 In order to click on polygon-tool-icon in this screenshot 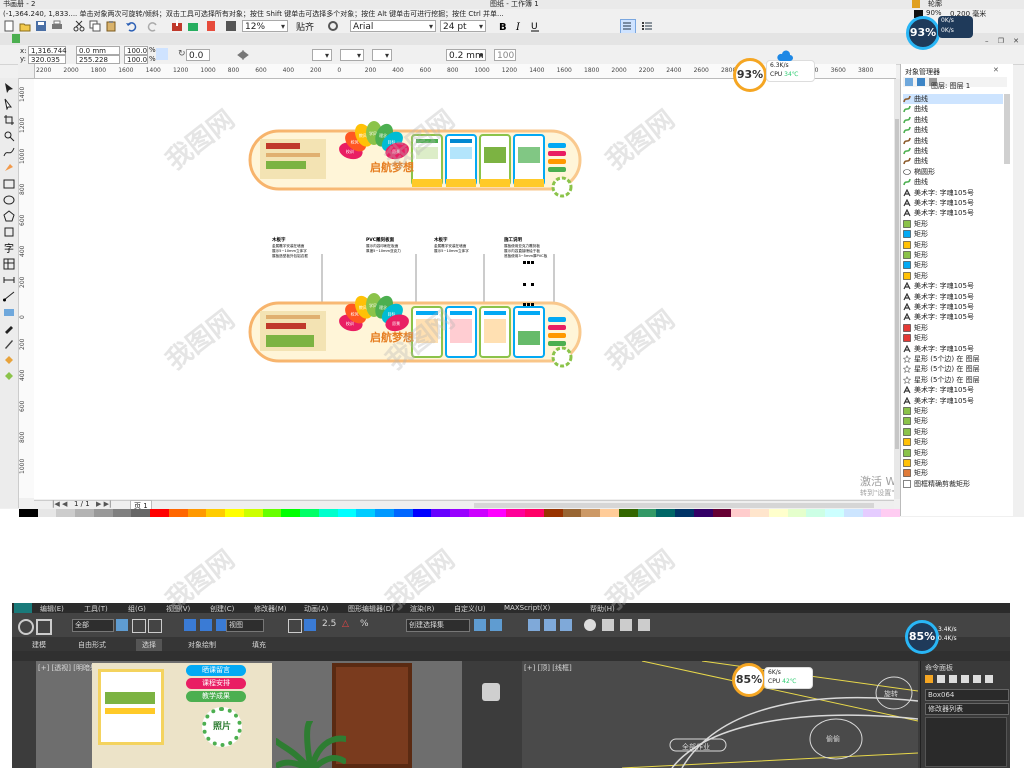, I will do `click(9, 216)`.